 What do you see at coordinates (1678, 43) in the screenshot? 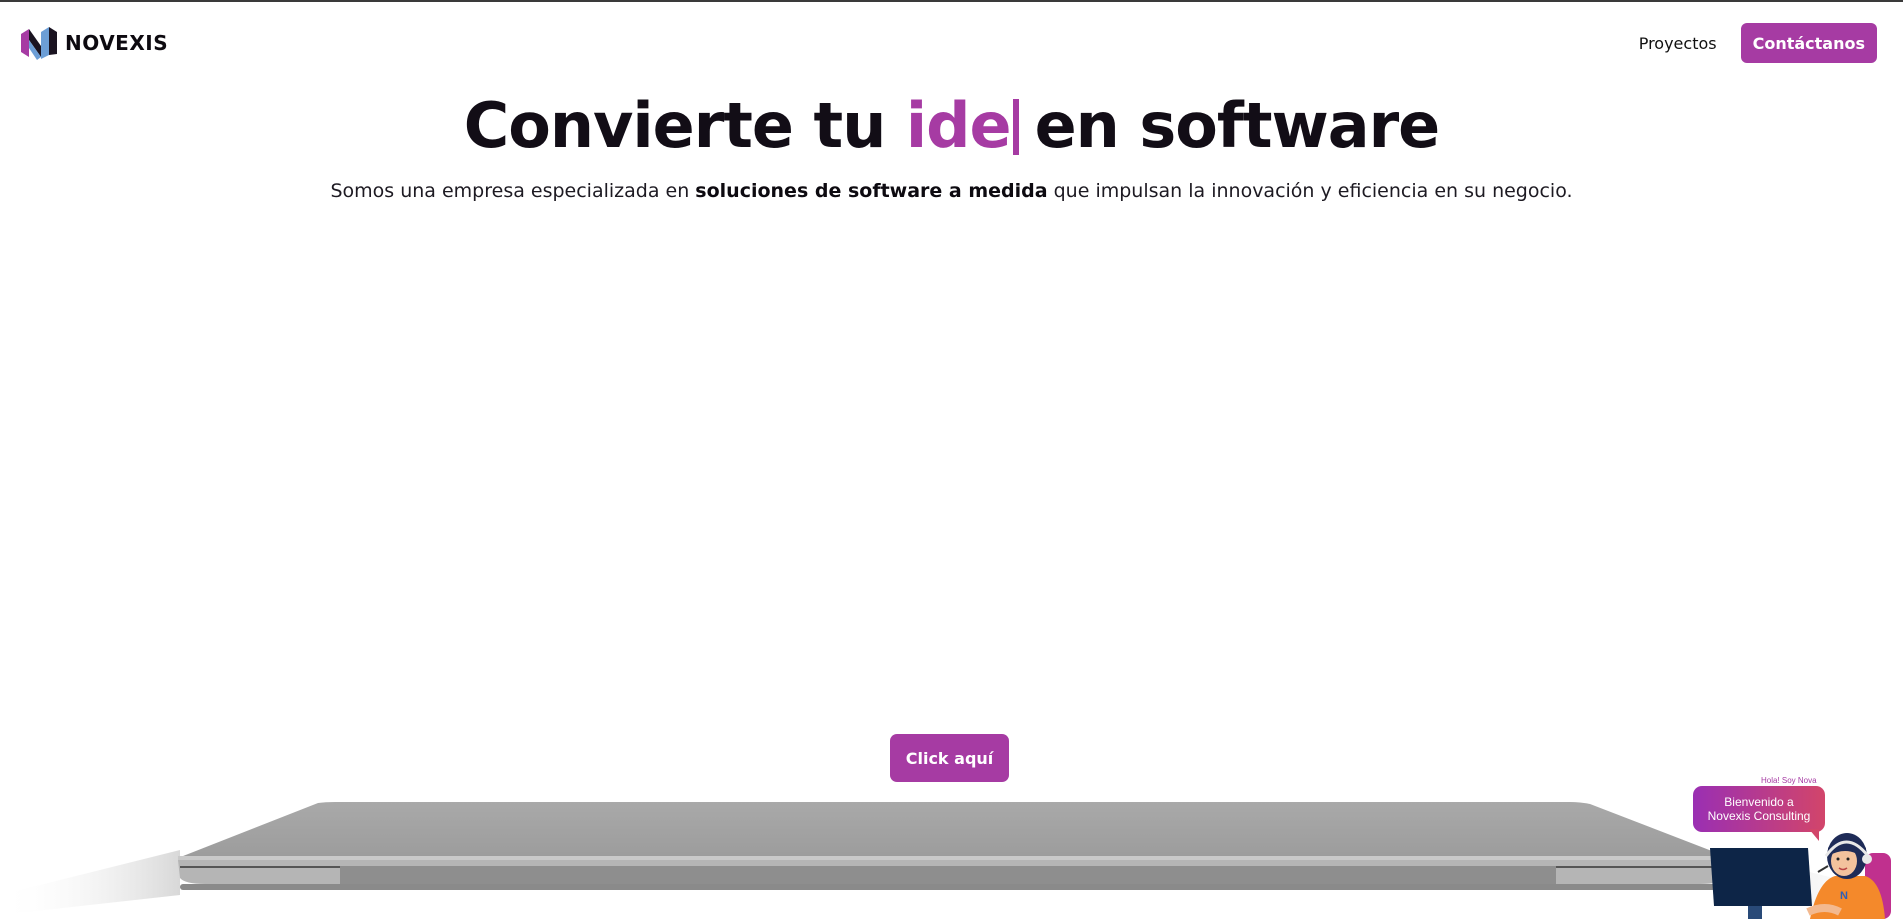
I see `nav-link-projects: Proyectos` at bounding box center [1678, 43].